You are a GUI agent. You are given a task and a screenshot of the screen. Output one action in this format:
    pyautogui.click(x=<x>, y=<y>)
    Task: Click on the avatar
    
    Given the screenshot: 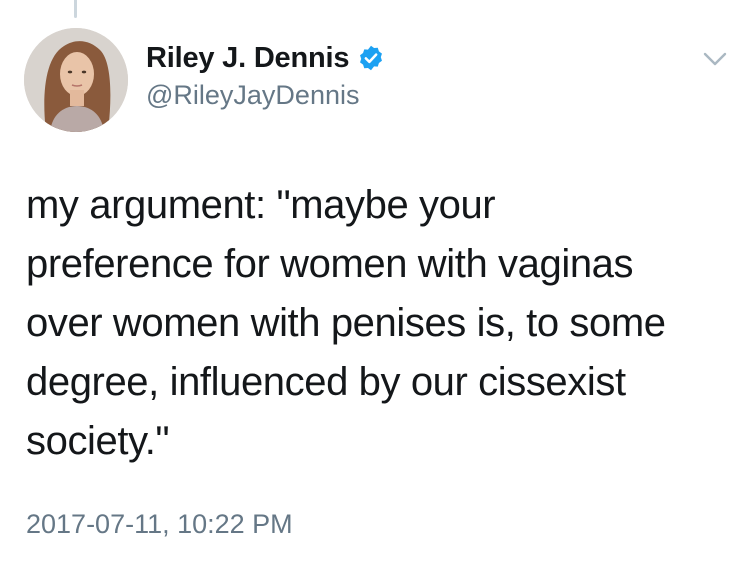 What is the action you would take?
    pyautogui.click(x=76, y=80)
    